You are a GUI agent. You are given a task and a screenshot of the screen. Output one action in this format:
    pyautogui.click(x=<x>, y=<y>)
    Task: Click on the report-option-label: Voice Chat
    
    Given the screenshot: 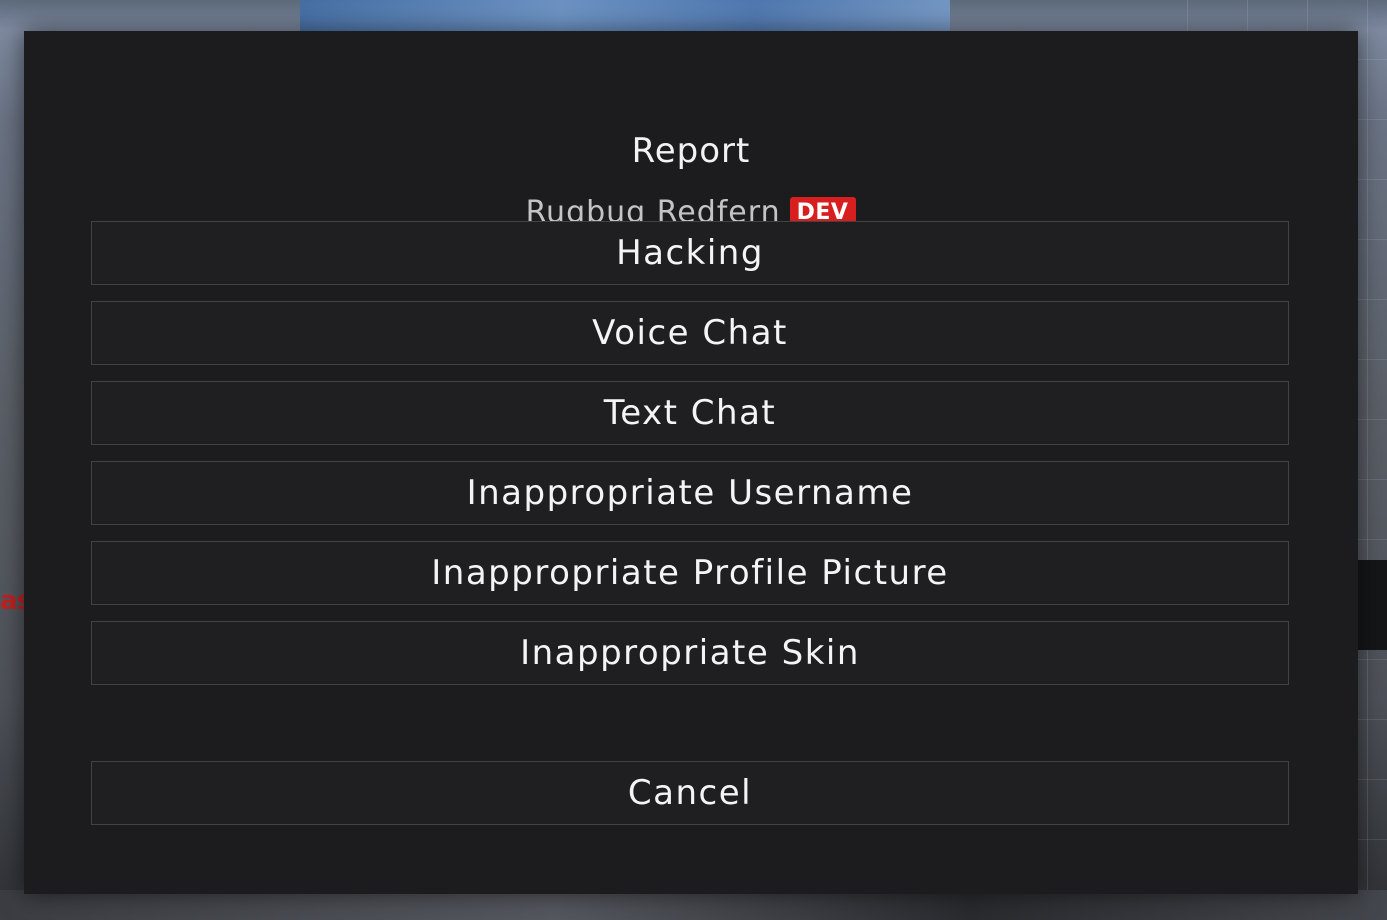 What is the action you would take?
    pyautogui.click(x=690, y=333)
    